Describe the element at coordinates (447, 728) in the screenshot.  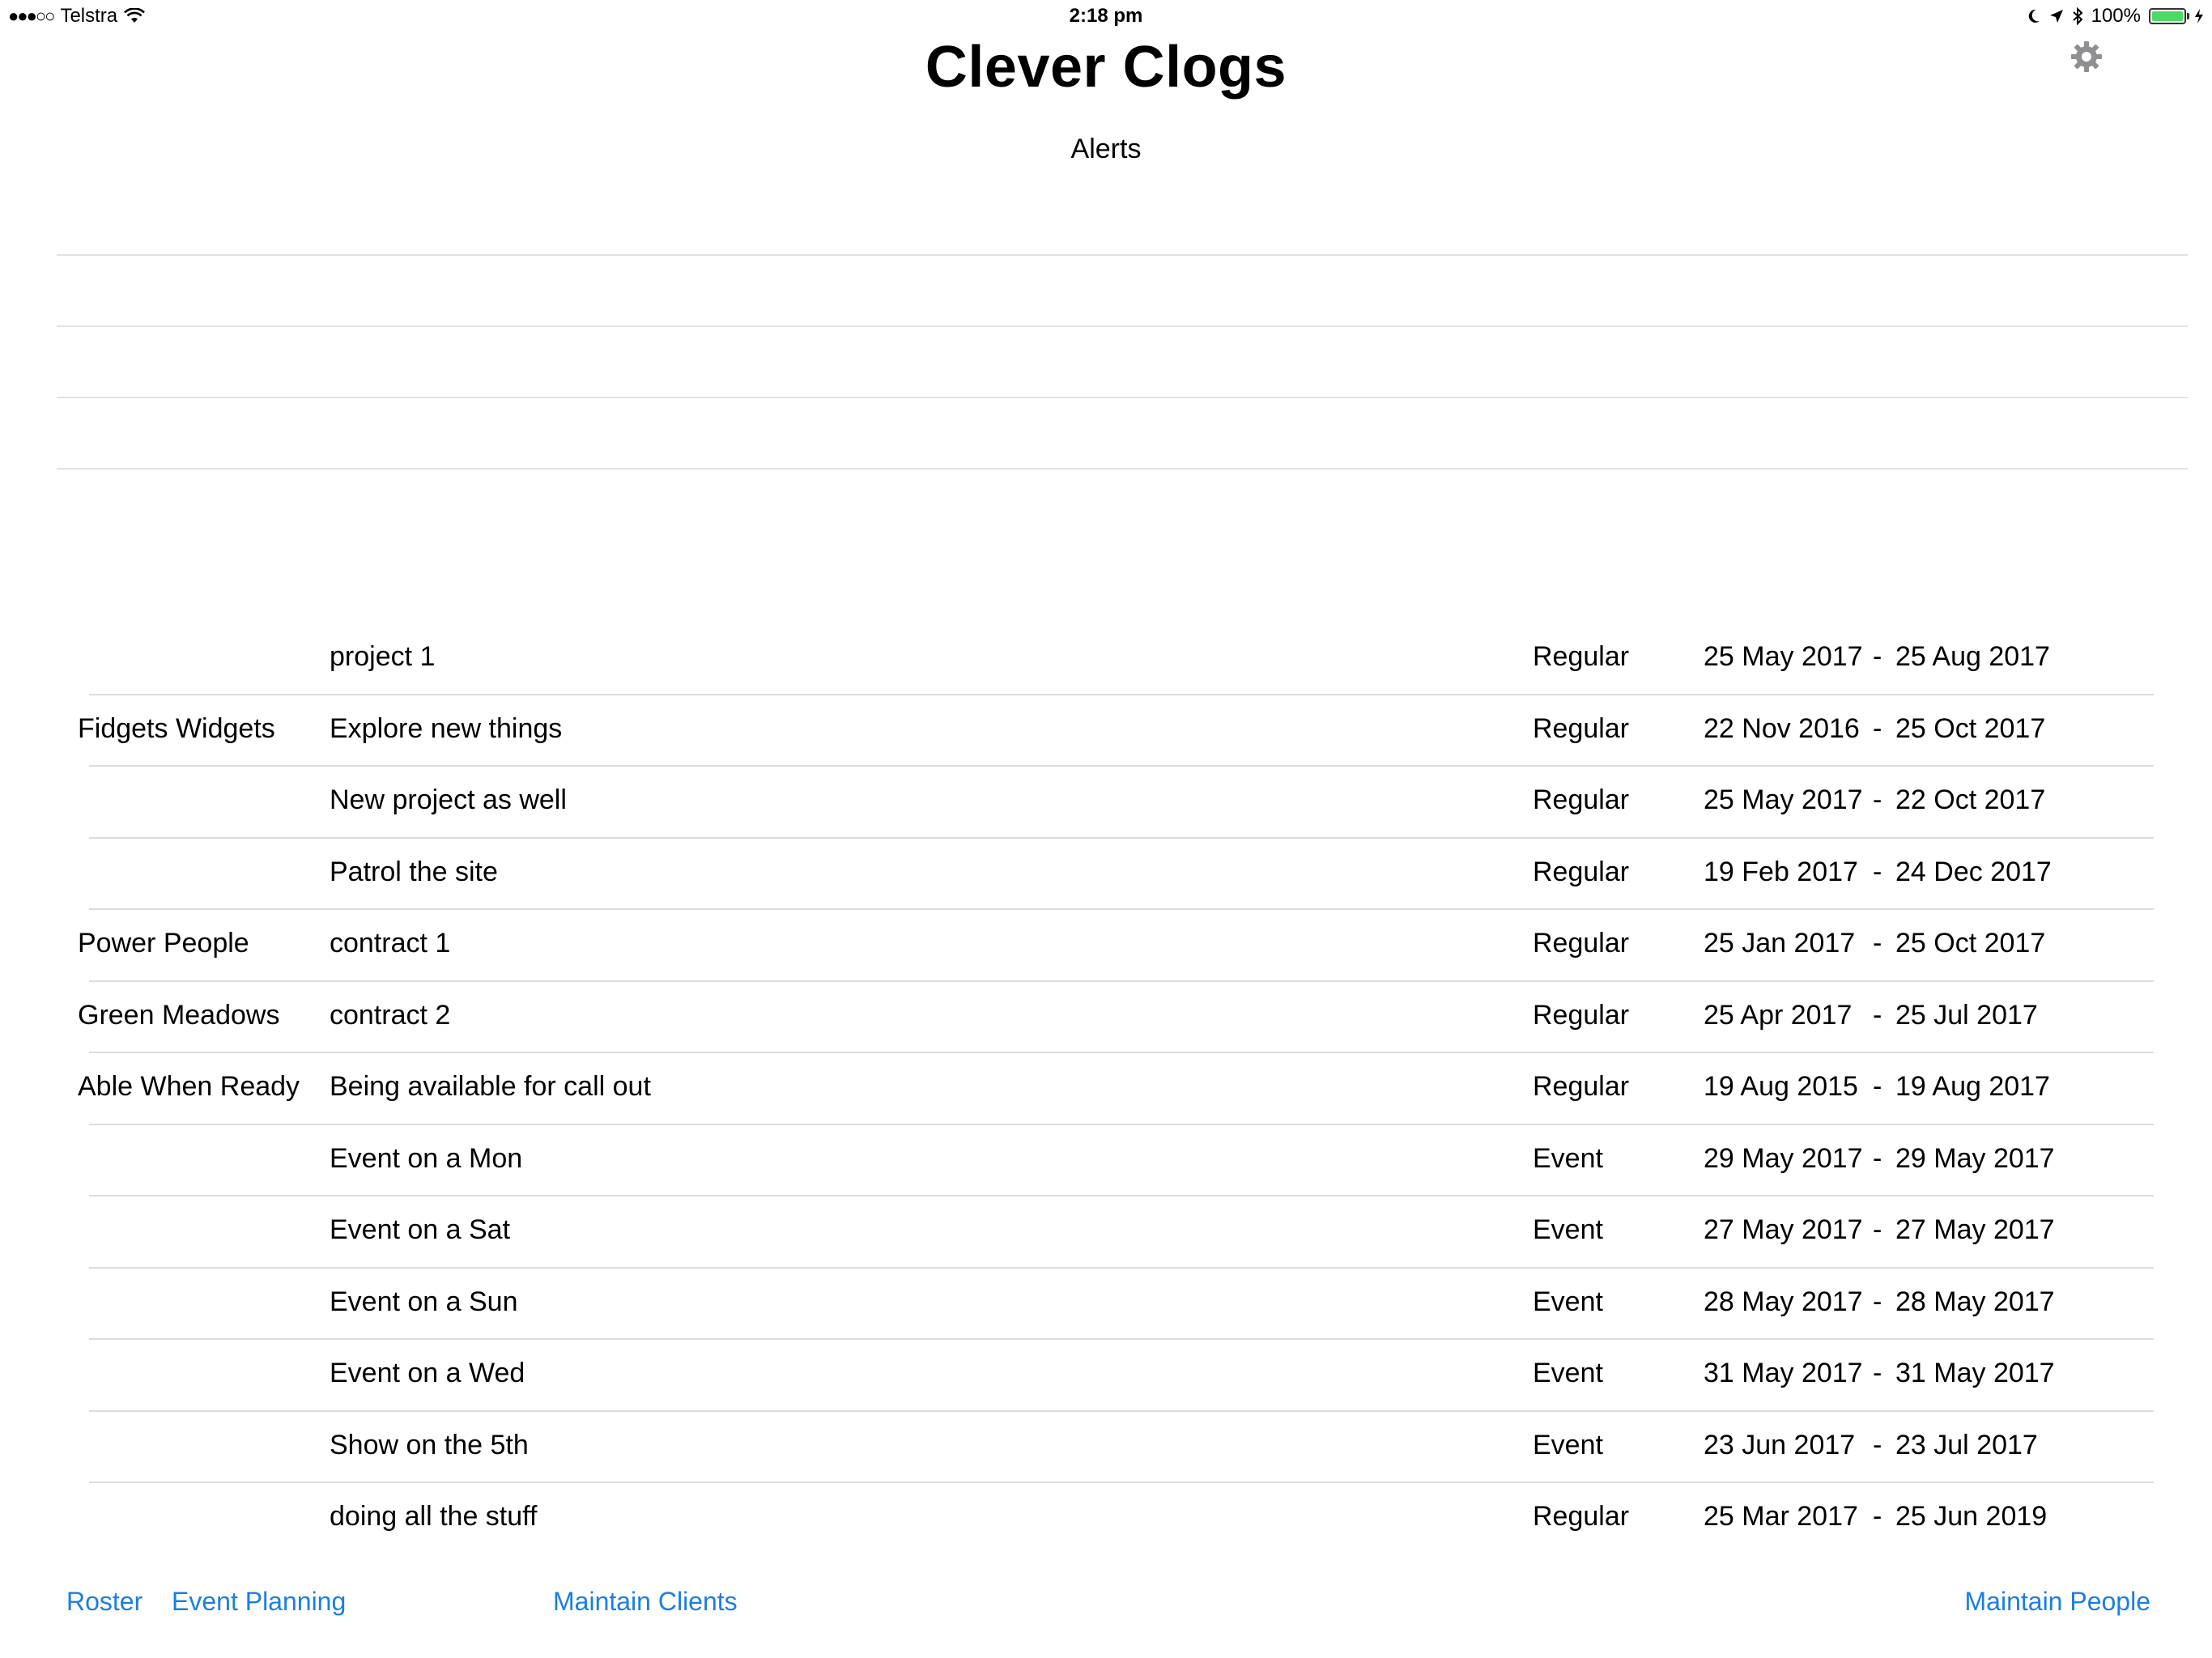
I see `project-name: Explore new things` at that location.